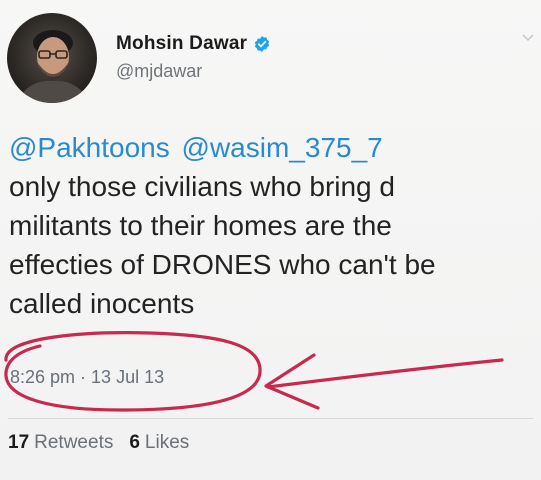  I want to click on tweet-text-line: called inocents, so click(102, 303).